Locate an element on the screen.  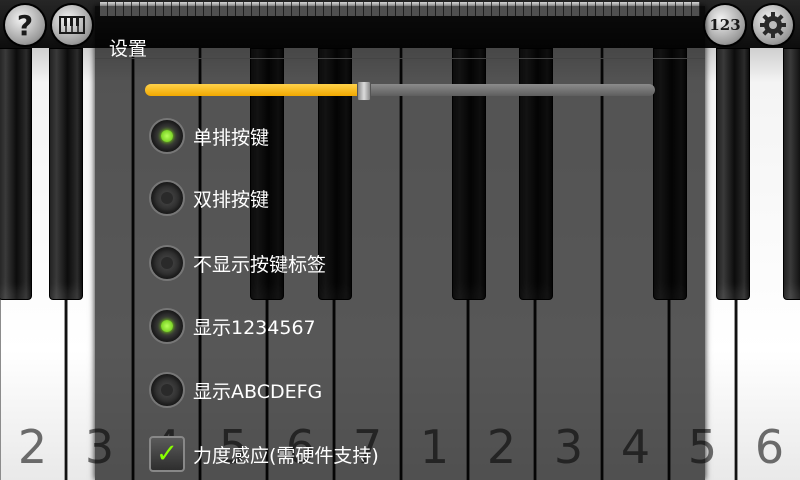
option-hide-labels: 不显示按键标签 is located at coordinates (237, 263).